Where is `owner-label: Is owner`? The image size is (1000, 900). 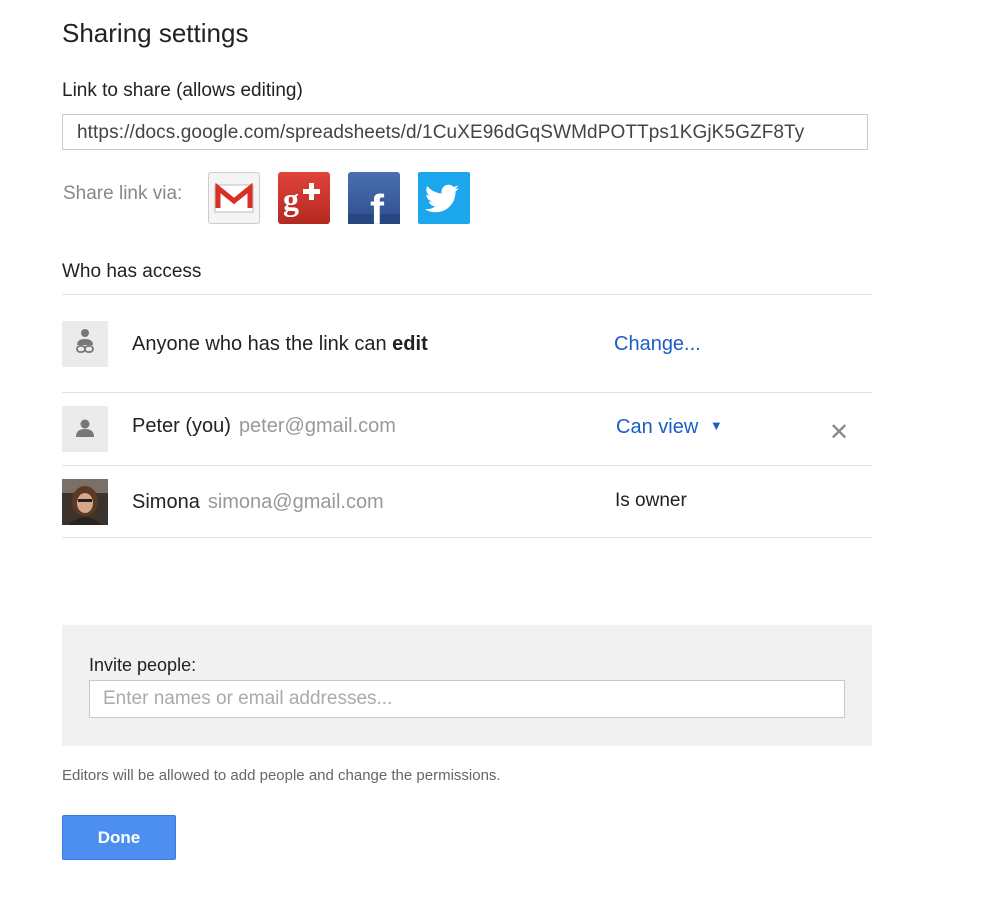
owner-label: Is owner is located at coordinates (651, 500).